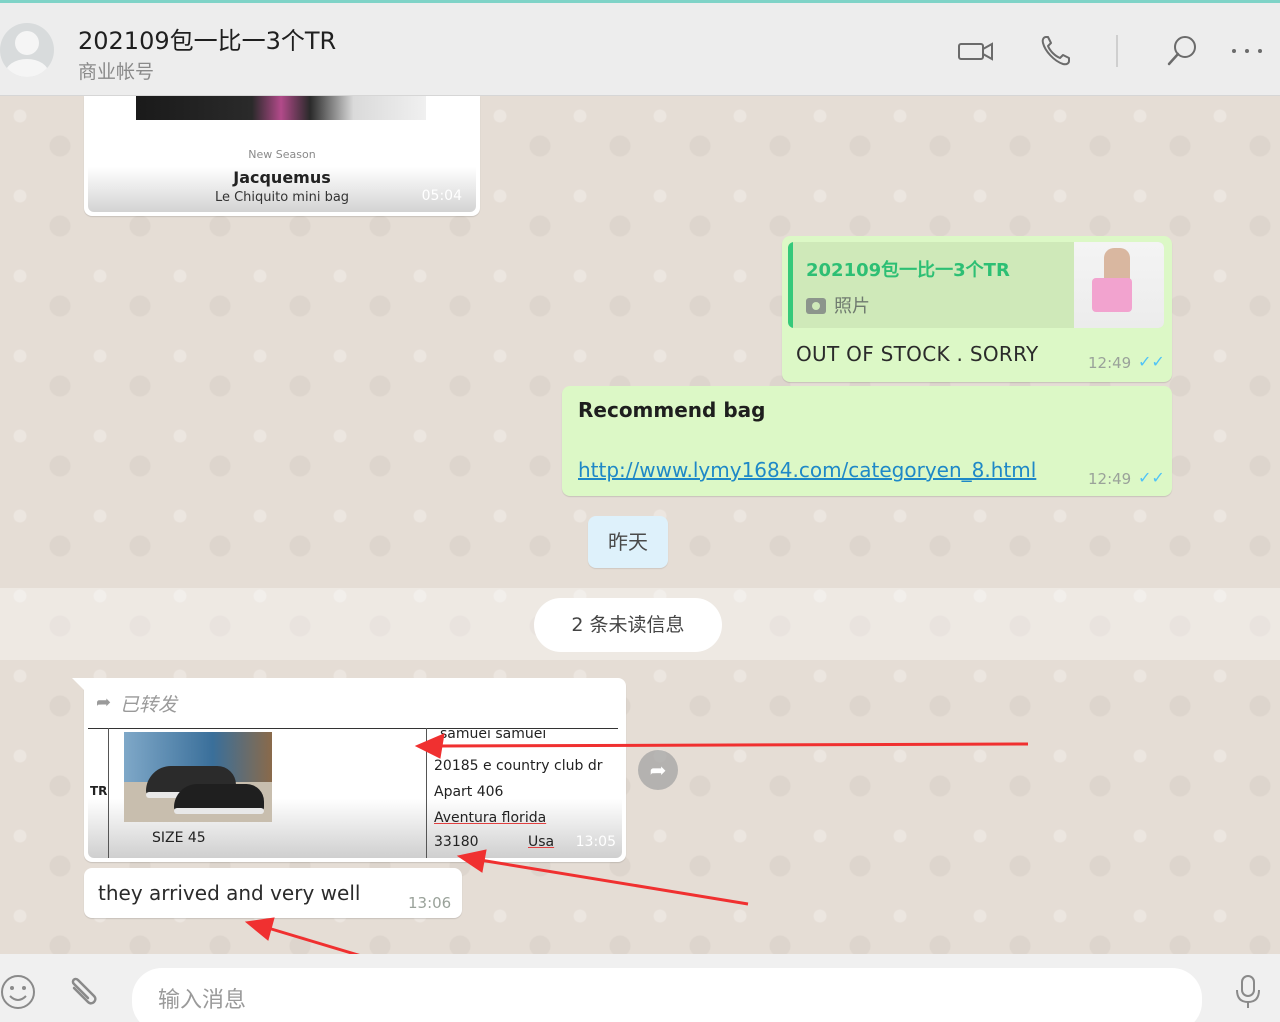 The image size is (1280, 1022). I want to click on message-text: OUT OF STOCK . SORRY, so click(917, 354).